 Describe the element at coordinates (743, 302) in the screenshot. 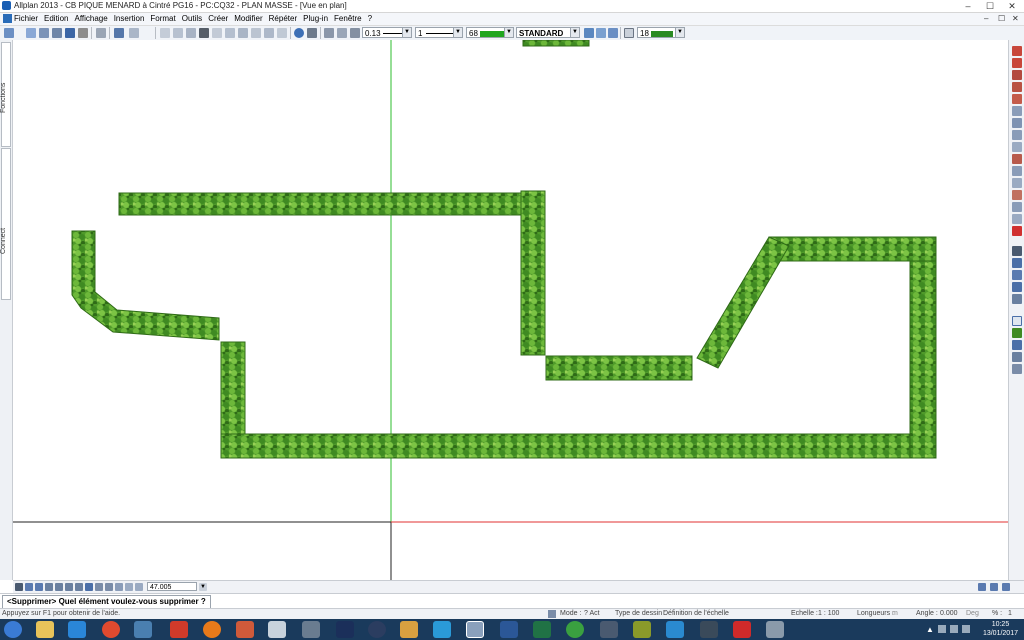

I see `hedge-diagonal` at that location.